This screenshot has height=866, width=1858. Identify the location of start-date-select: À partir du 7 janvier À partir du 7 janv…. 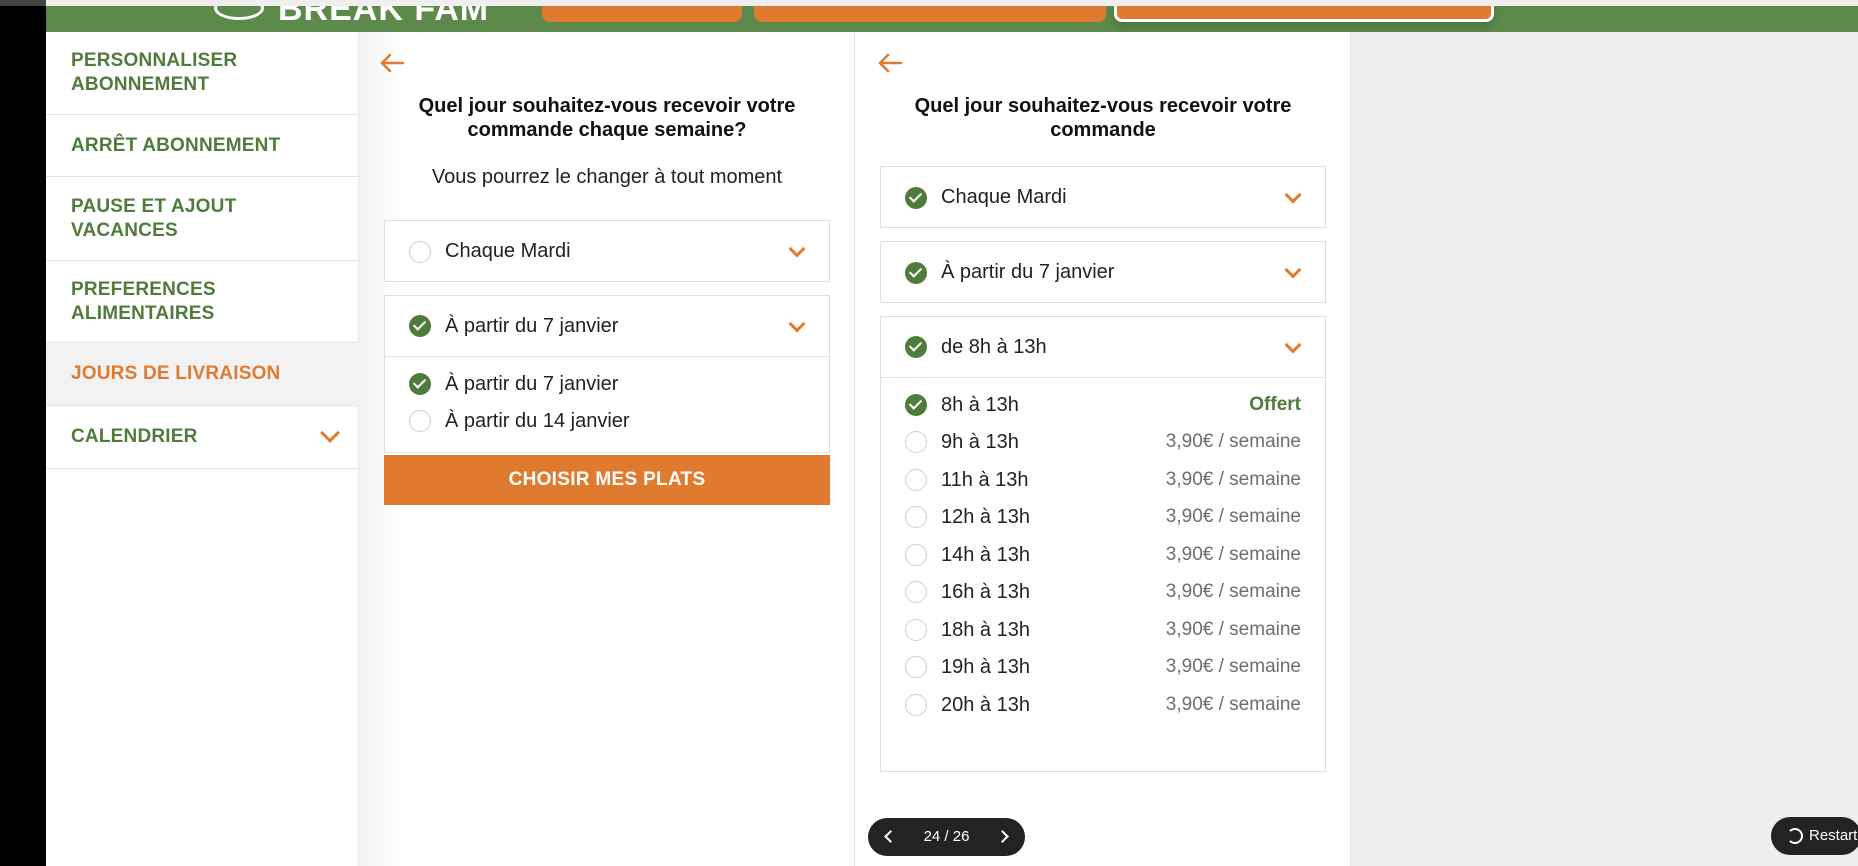
(607, 374).